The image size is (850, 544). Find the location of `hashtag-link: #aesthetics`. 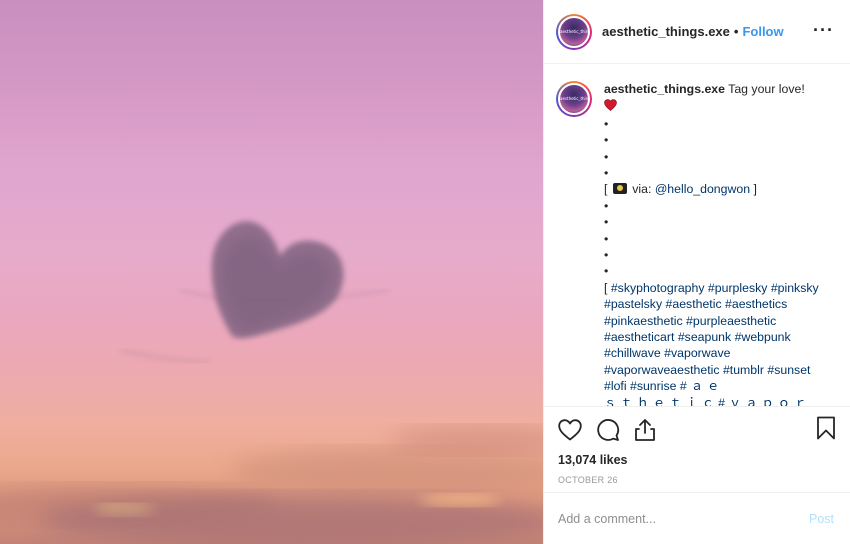

hashtag-link: #aesthetics is located at coordinates (756, 304).